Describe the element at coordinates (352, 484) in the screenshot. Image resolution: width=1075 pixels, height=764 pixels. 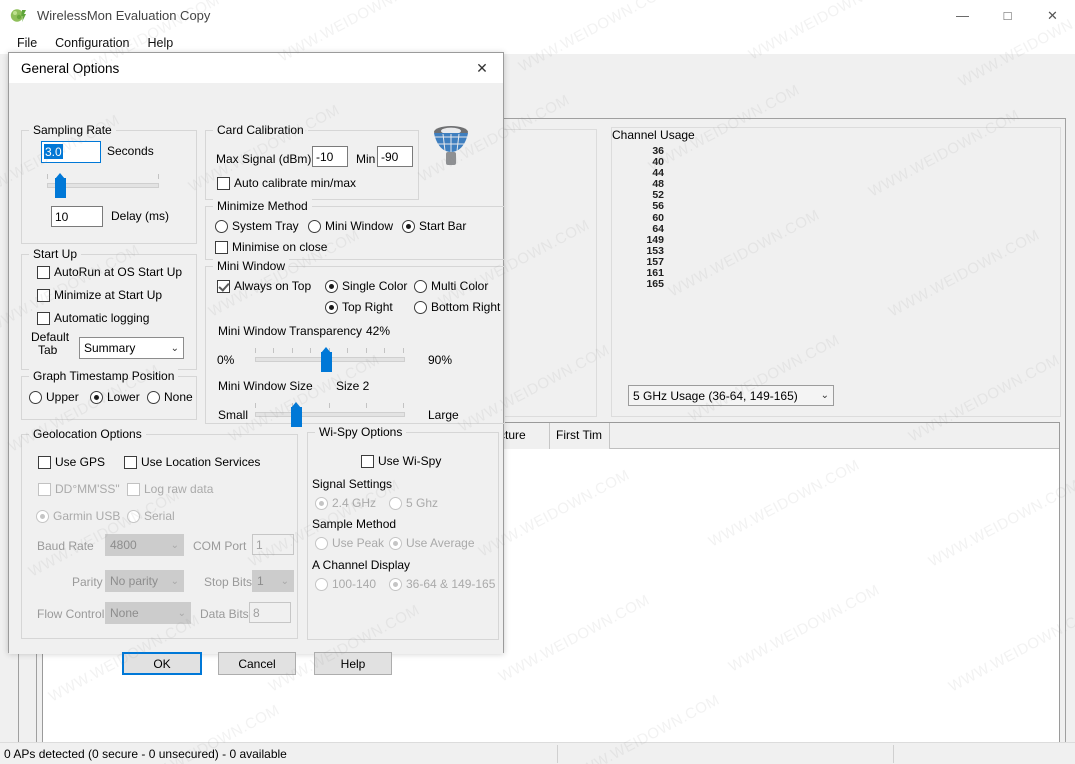
I see `signal-settings-label: Signal Settings` at that location.